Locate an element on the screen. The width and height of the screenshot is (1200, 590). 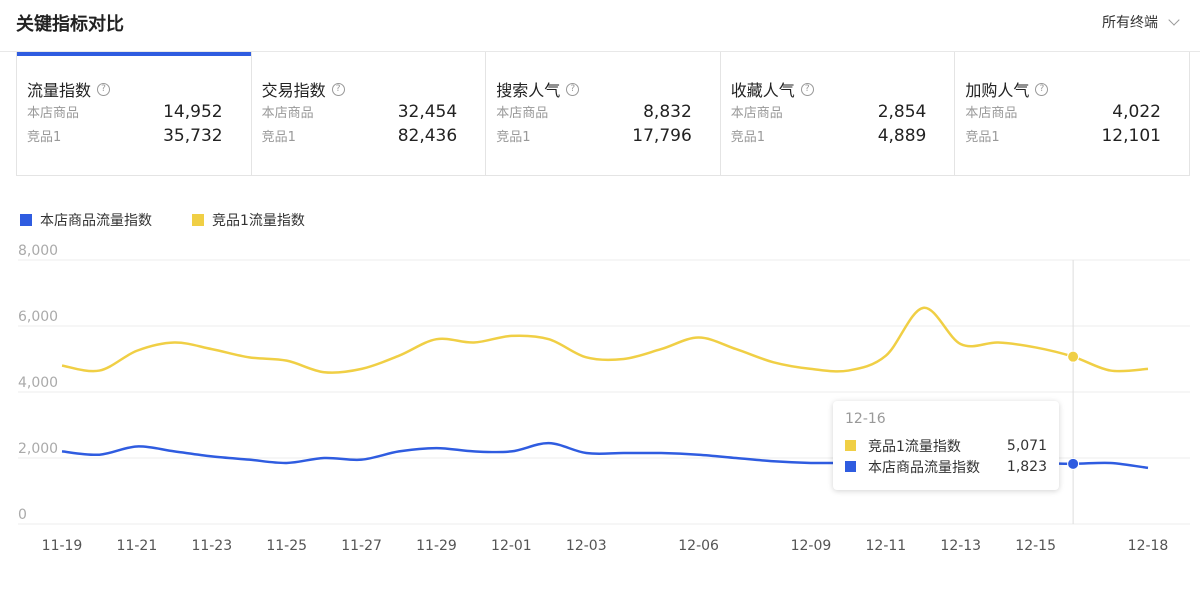
tooltip-series-value: 5,071 is located at coordinates (1026, 445).